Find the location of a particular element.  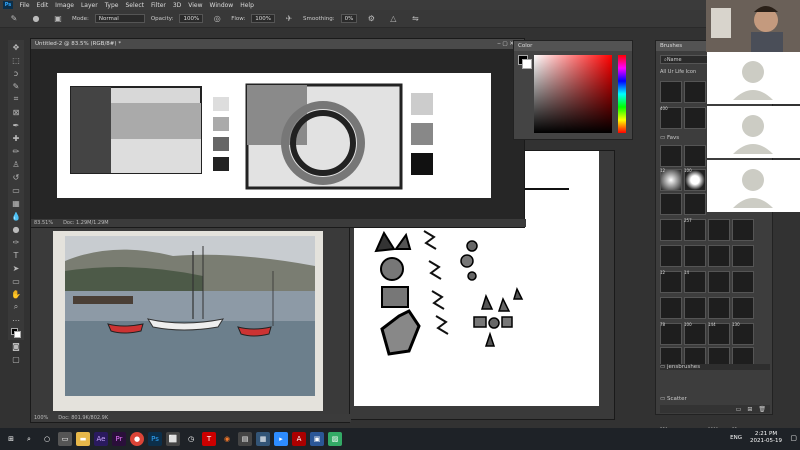

menu-file: File is located at coordinates (24, 5).